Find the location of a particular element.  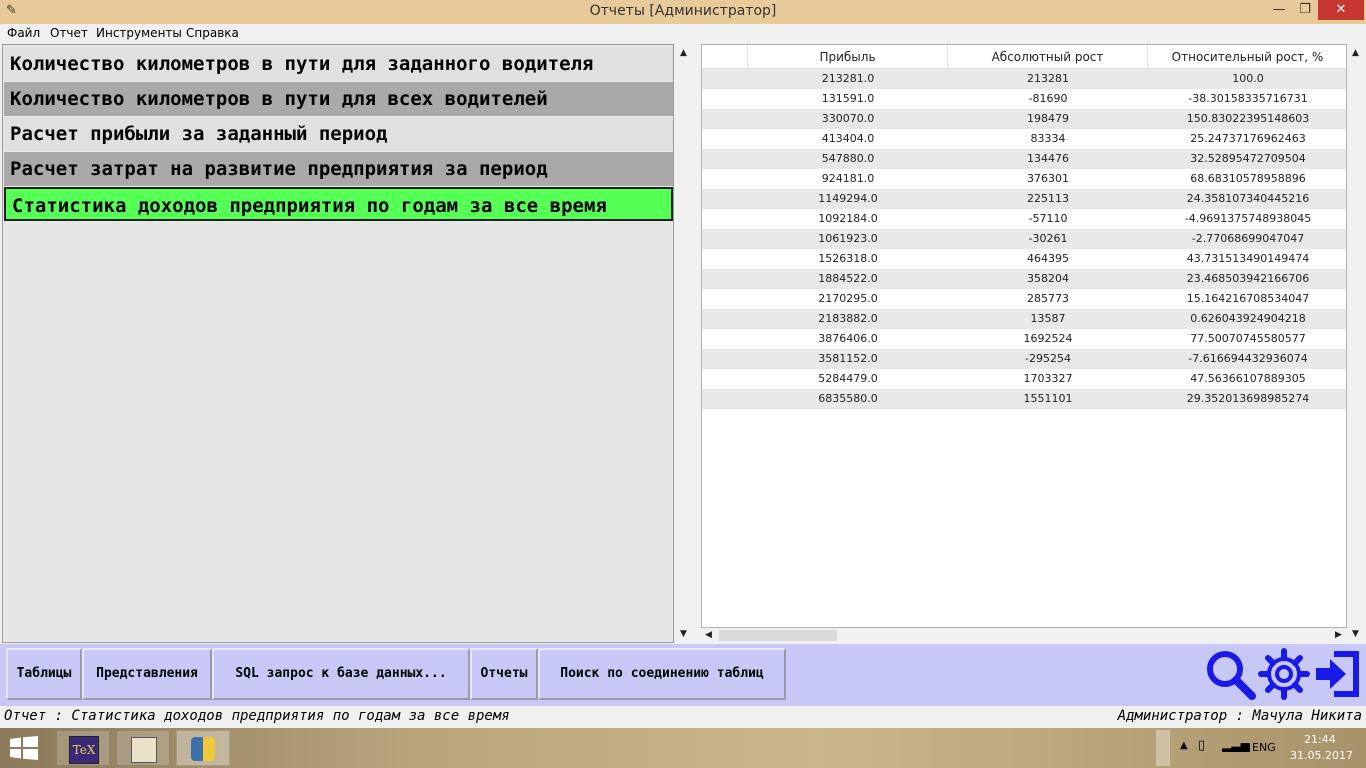

window-title: Отчеты [Администратор] is located at coordinates (683, 11).